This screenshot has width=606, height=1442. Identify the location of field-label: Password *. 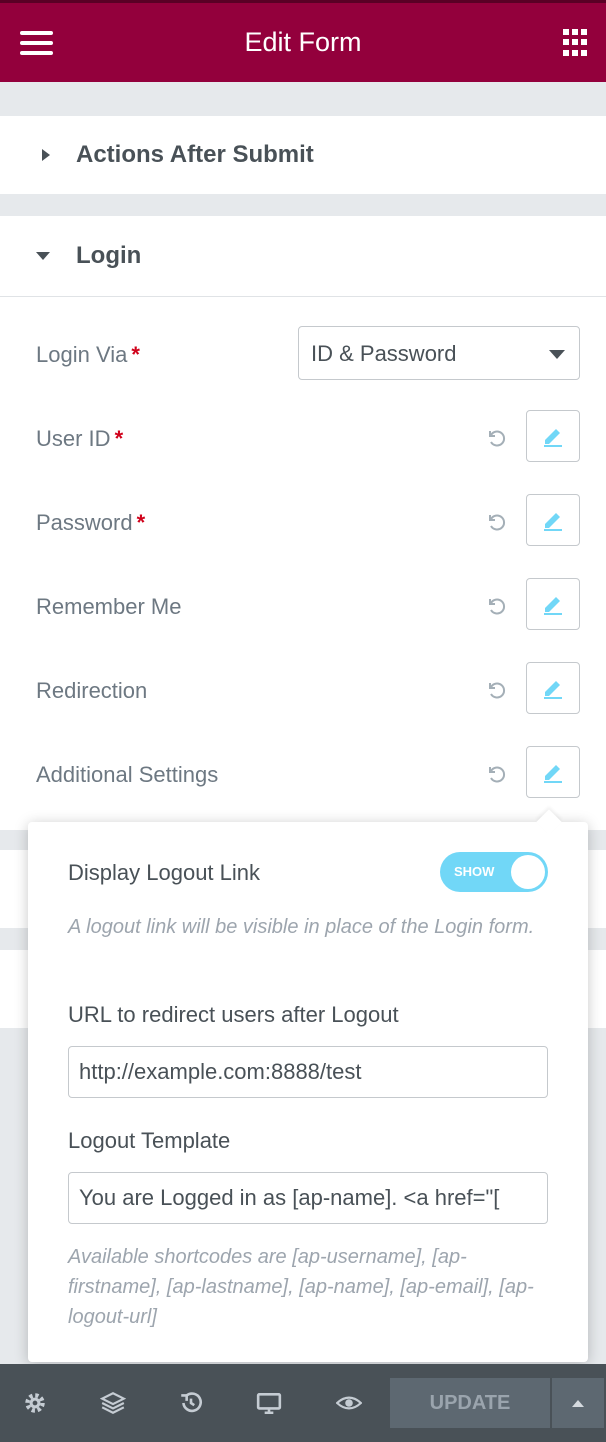
(91, 522).